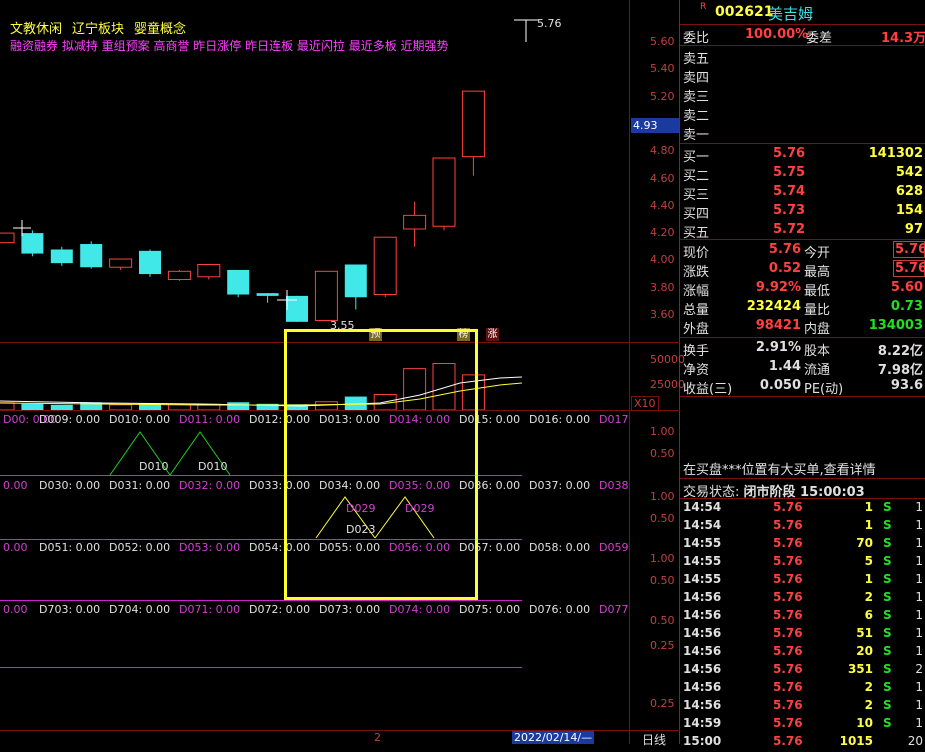 This screenshot has width=925, height=752. Describe the element at coordinates (377, 737) in the screenshot. I see `cursor-mark: 2` at that location.